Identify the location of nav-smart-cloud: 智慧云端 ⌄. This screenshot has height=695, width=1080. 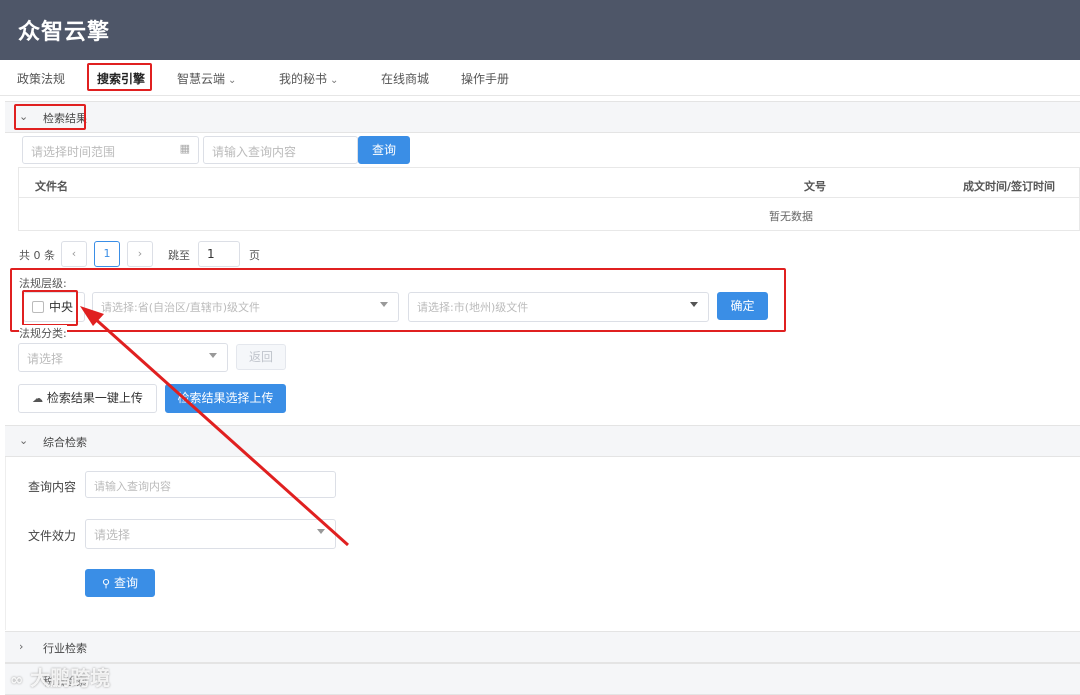
(206, 78).